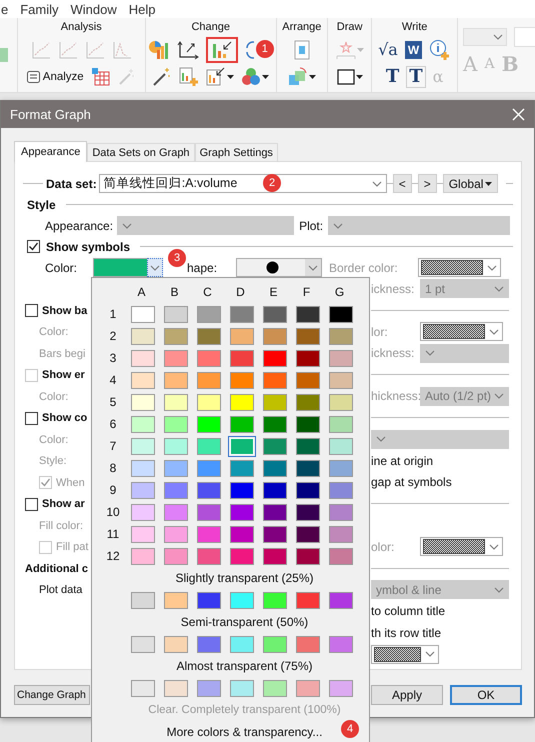 Image resolution: width=535 pixels, height=742 pixels. What do you see at coordinates (486, 695) in the screenshot?
I see `ok-button: OK` at bounding box center [486, 695].